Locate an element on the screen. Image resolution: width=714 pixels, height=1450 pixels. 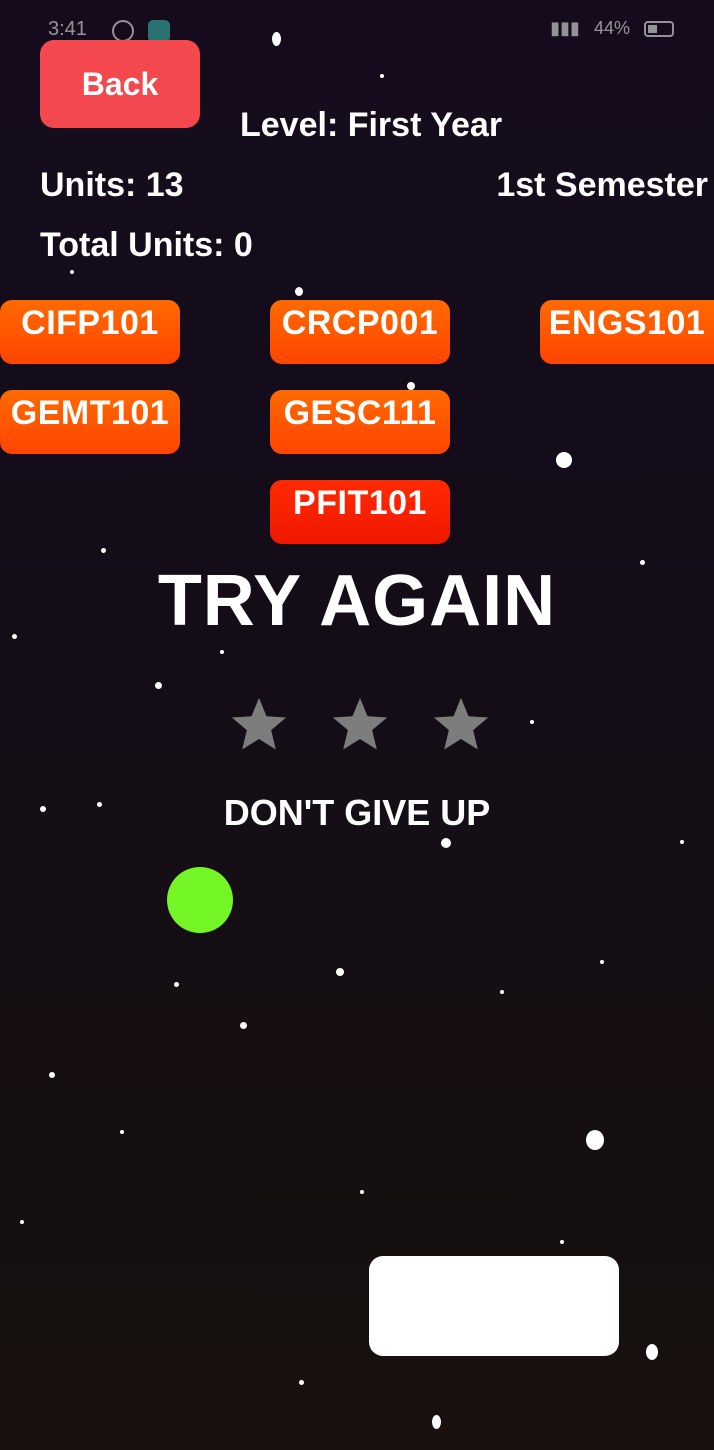
total-units-label: Total Units: 0 is located at coordinates (146, 245).